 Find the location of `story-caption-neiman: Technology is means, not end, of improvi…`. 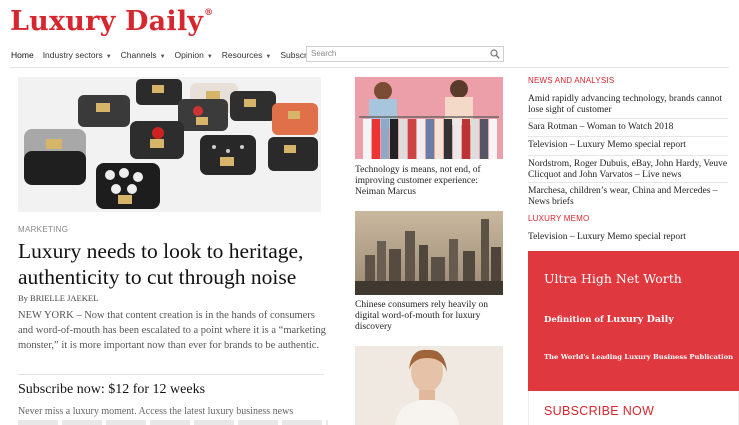

story-caption-neiman: Technology is means, not end, of improvi… is located at coordinates (430, 181).